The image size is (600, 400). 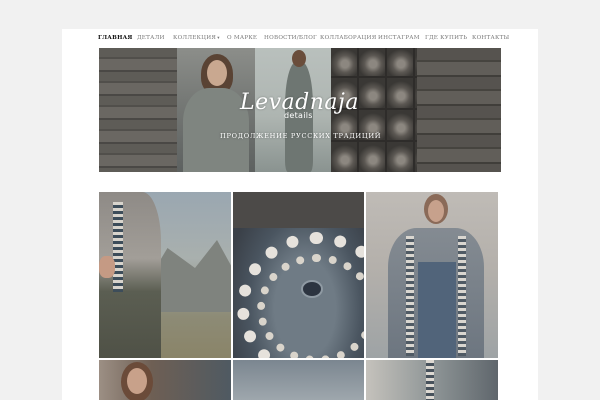 I want to click on nav-item-where-to-buy: ГДЕ КУПИТЬ, so click(x=446, y=38).